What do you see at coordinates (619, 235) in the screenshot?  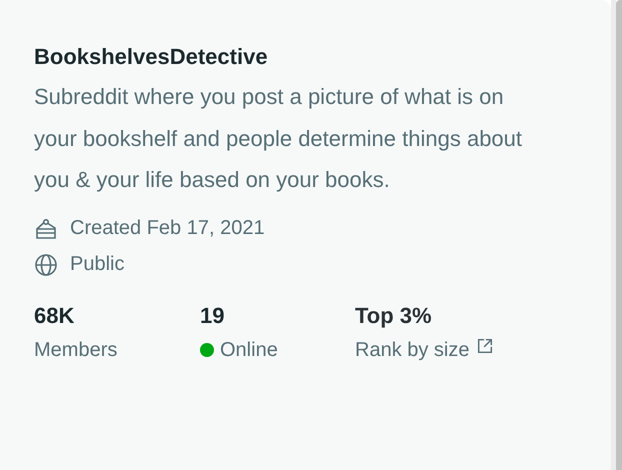 I see `scrollbar` at bounding box center [619, 235].